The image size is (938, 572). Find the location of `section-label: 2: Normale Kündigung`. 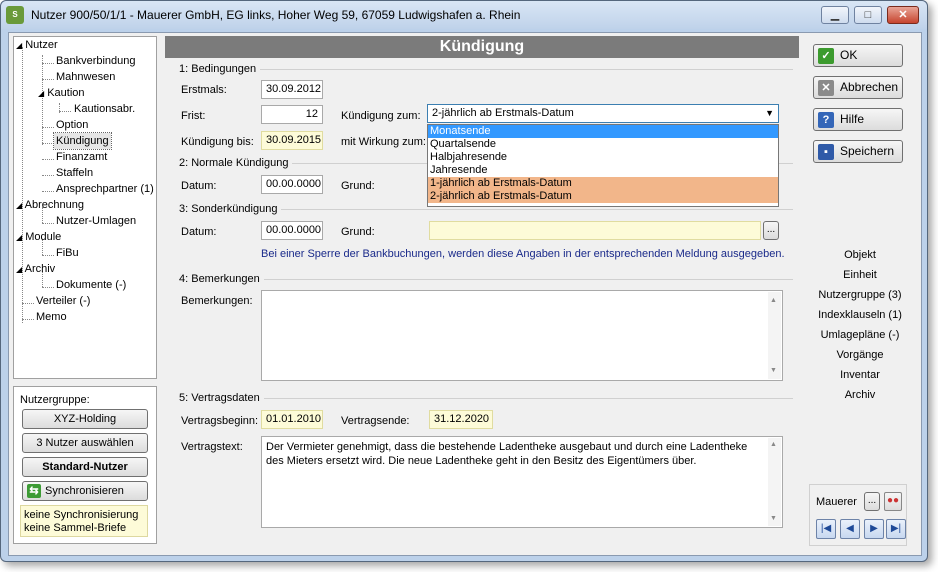

section-label: 2: Normale Kündigung is located at coordinates (236, 163).